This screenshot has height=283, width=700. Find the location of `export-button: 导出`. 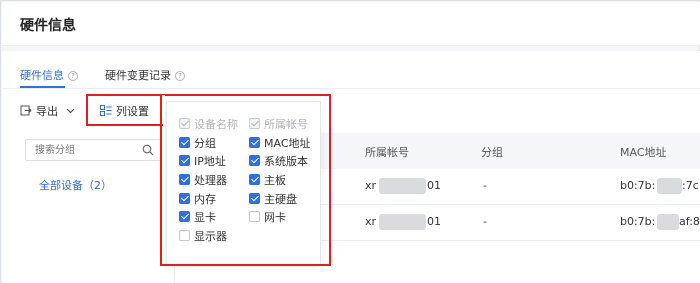

export-button: 导出 is located at coordinates (47, 111).